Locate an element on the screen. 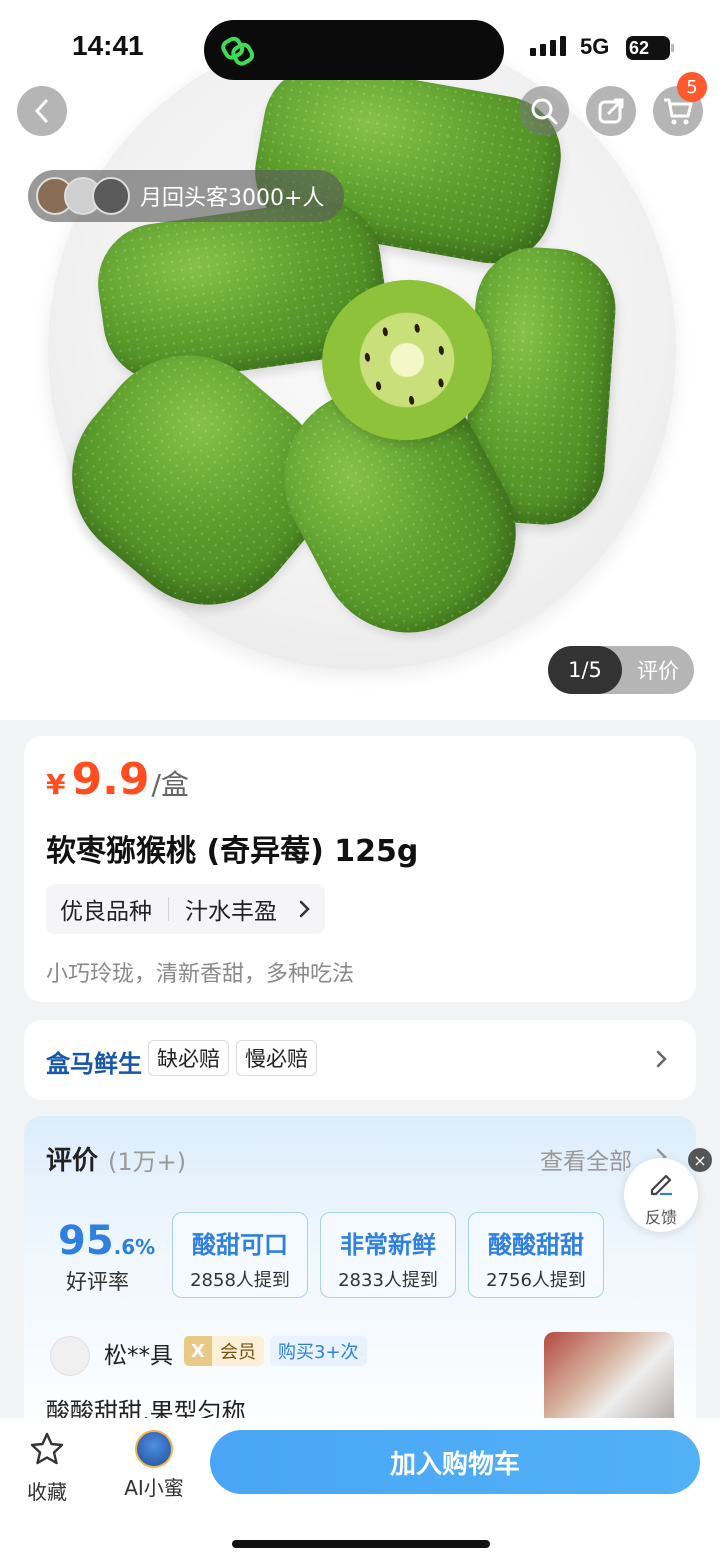 The width and height of the screenshot is (720, 1560). share-icon is located at coordinates (611, 111).